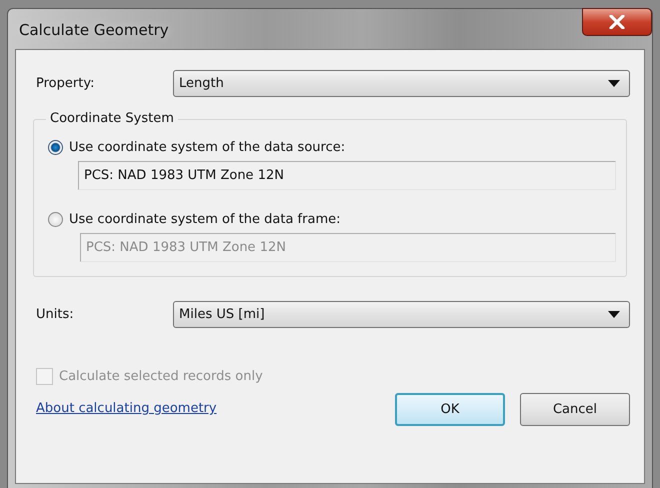 This screenshot has height=488, width=660. What do you see at coordinates (347, 175) in the screenshot?
I see `text-field: PCS: NAD 1983 UTM Zone 12N` at bounding box center [347, 175].